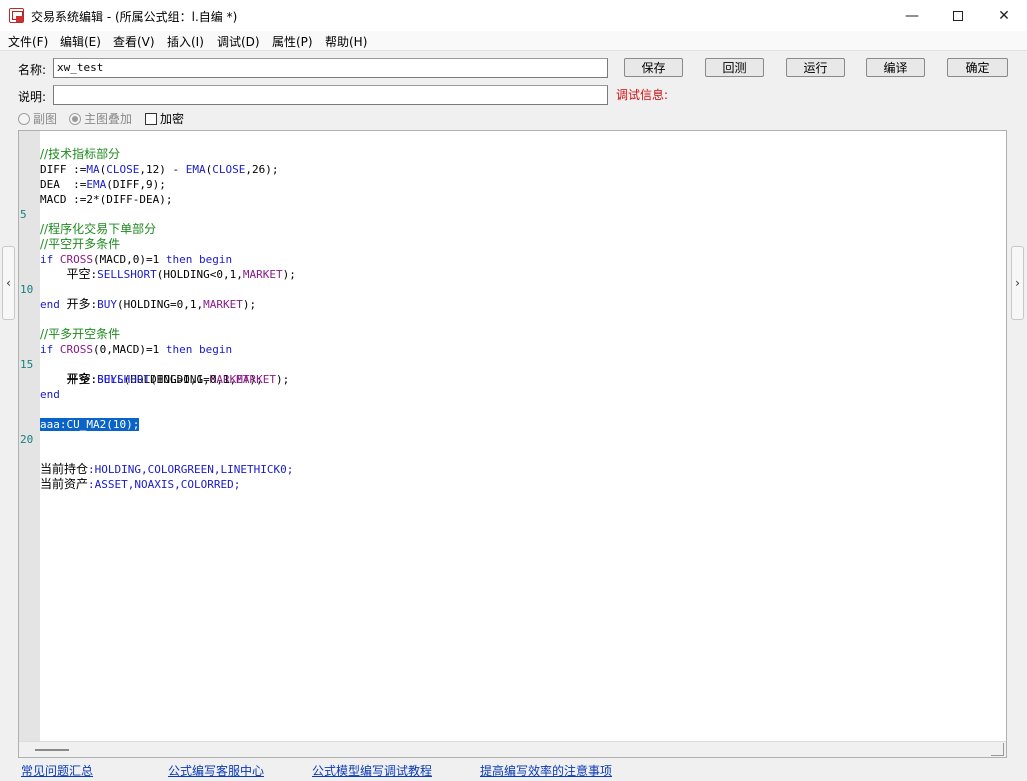 This screenshot has width=1027, height=781. Describe the element at coordinates (238, 41) in the screenshot. I see `menu-debug: 调试(D)` at that location.